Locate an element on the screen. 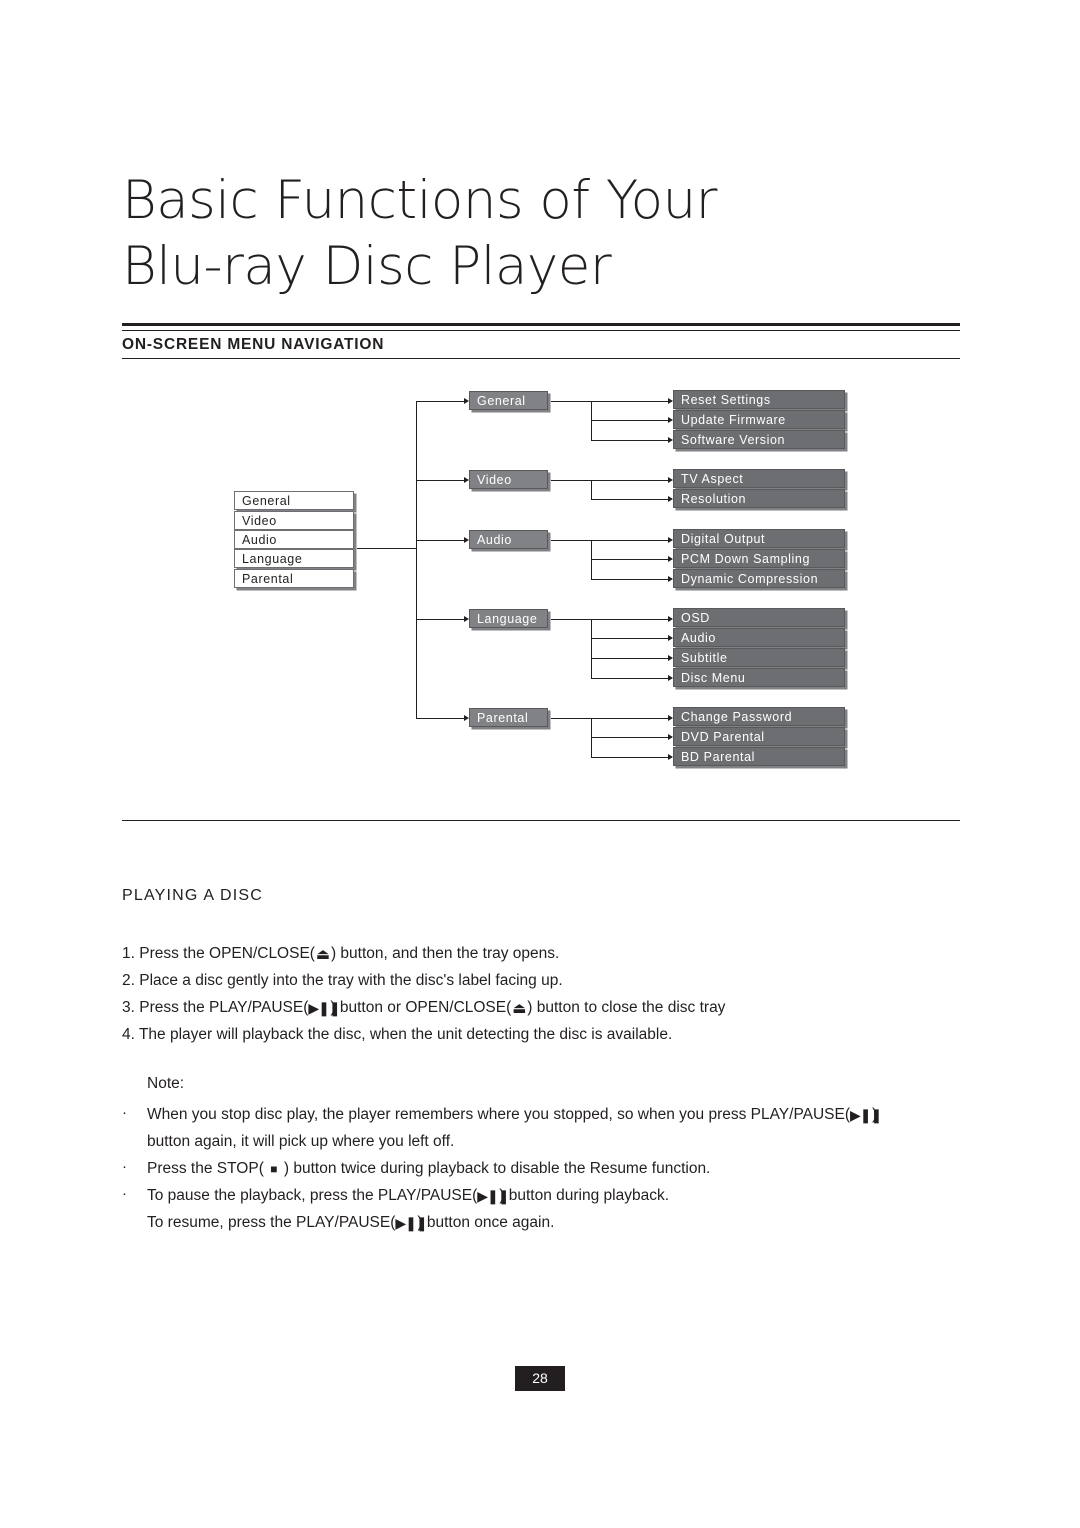 The image size is (1080, 1528). leaf-node-tv-aspect: TV Aspect is located at coordinates (759, 478).